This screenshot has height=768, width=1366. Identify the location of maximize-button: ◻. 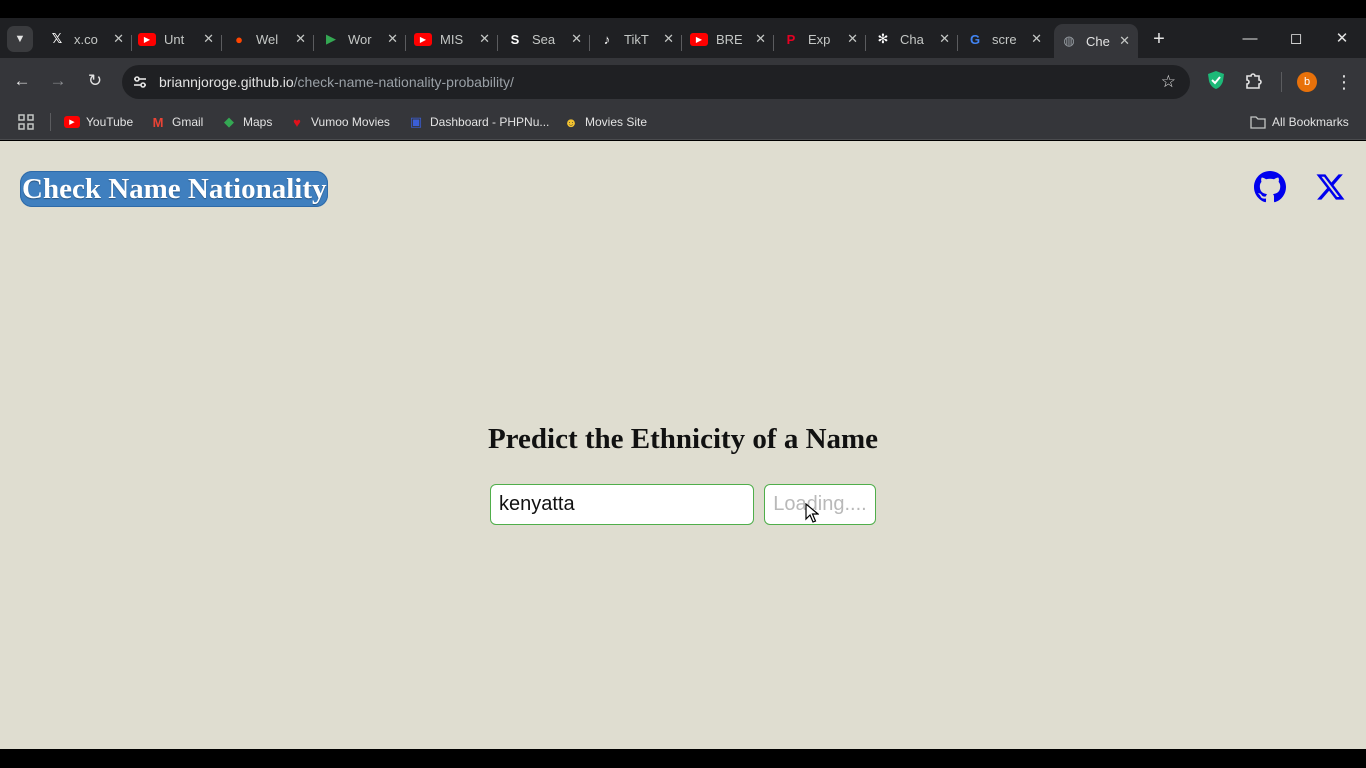
(1296, 38).